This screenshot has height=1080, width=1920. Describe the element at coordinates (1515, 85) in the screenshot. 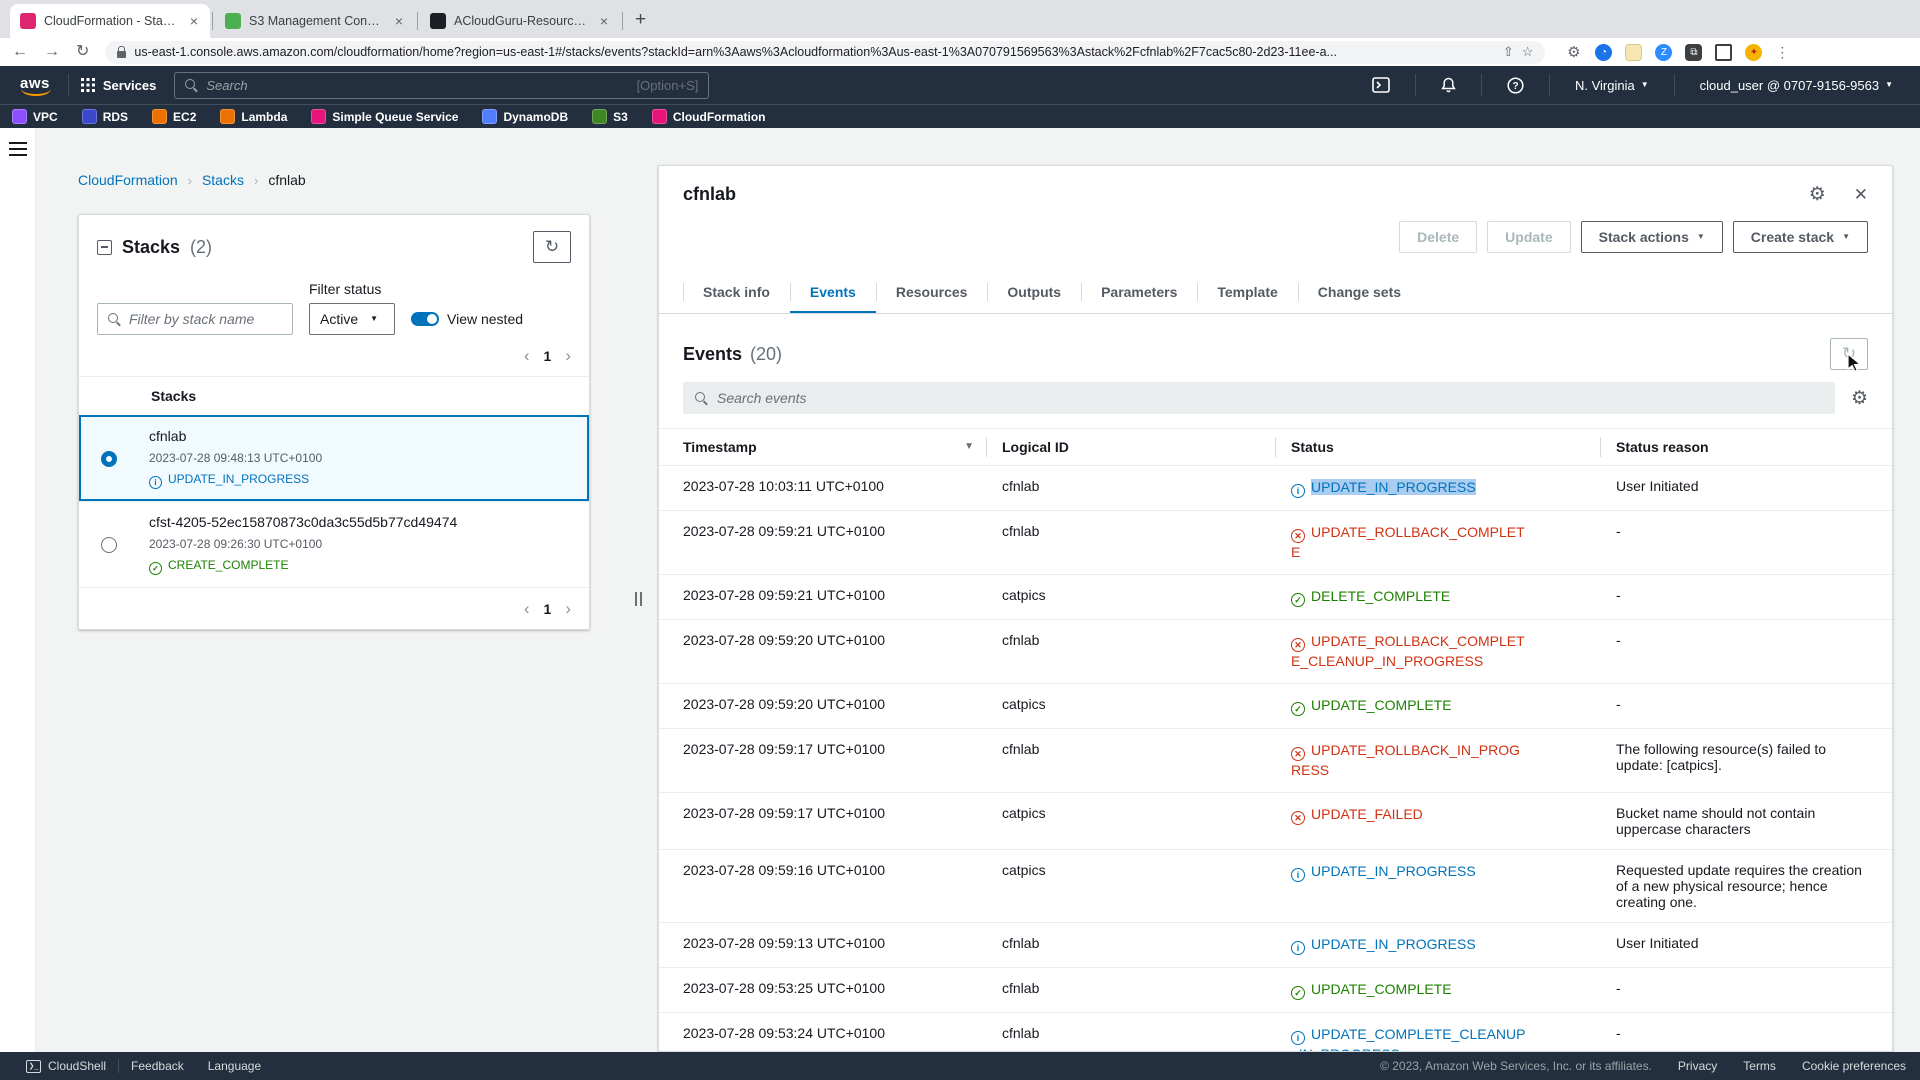

I see `help-icon: ?` at that location.